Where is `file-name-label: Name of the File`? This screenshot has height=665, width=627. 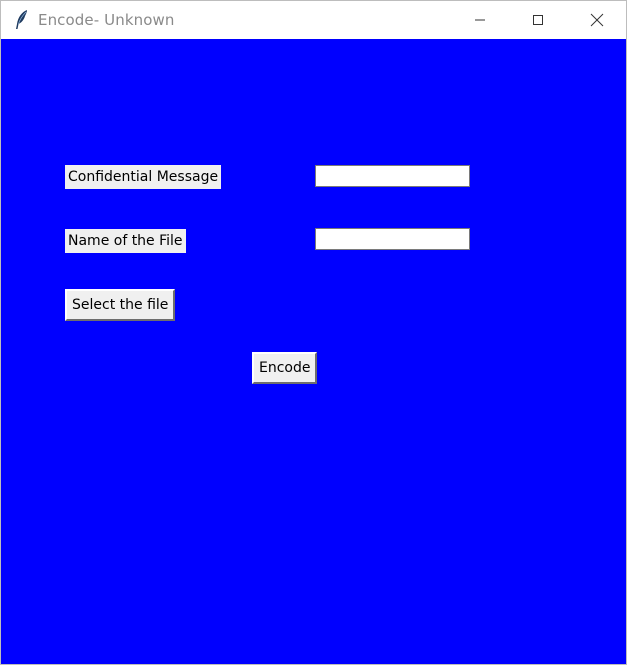 file-name-label: Name of the File is located at coordinates (125, 241).